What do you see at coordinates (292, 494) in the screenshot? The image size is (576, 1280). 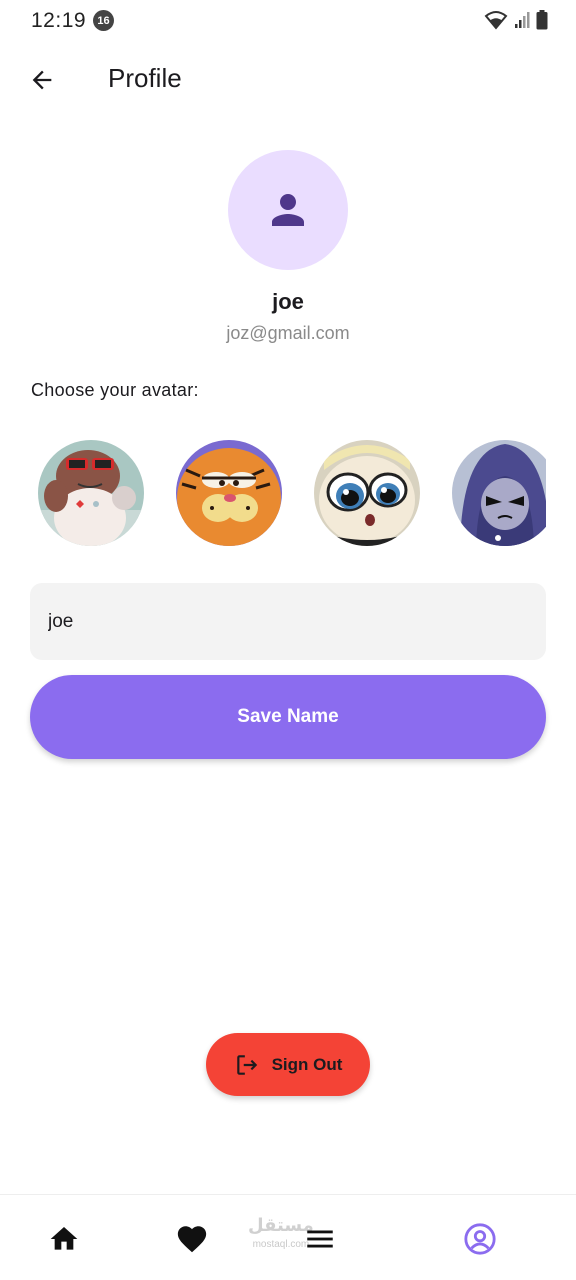 I see `avatar-list` at bounding box center [292, 494].